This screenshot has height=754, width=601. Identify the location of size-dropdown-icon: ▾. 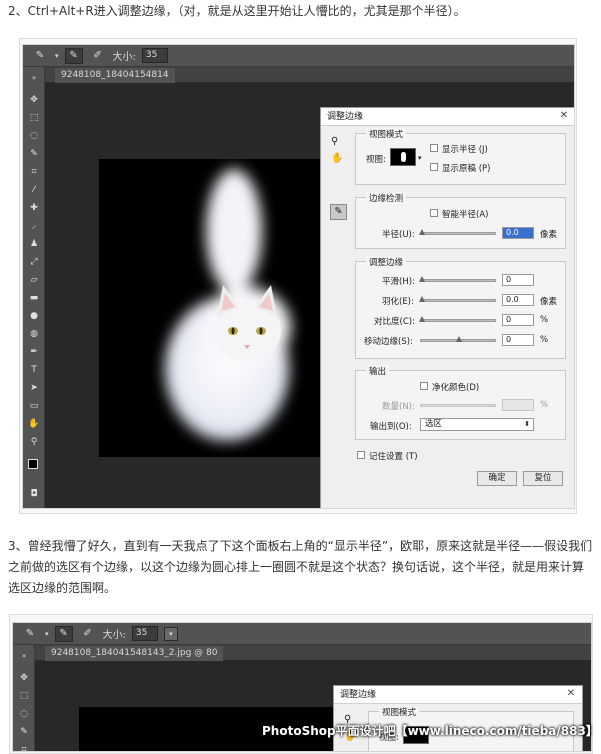
(170, 633).